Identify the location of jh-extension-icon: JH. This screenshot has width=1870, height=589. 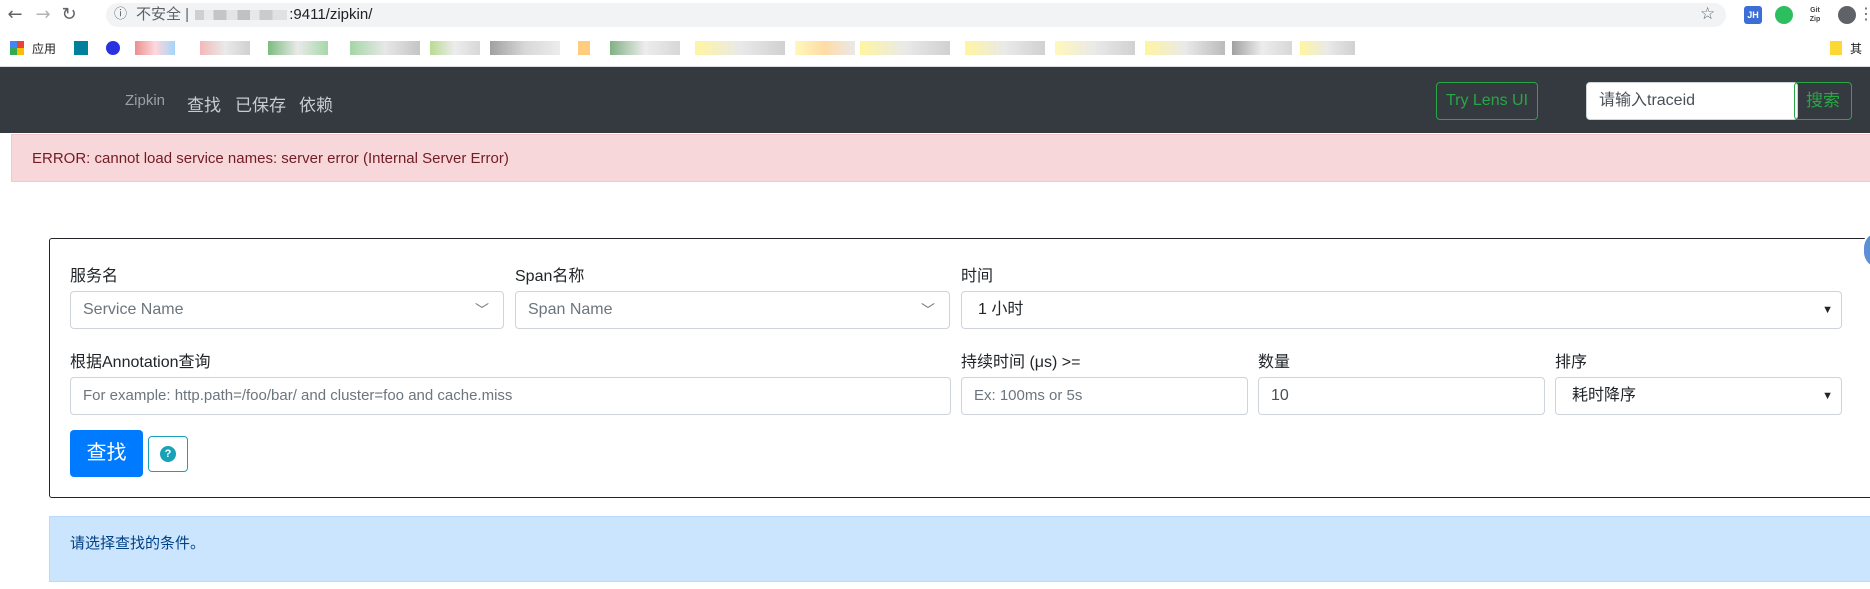
(1753, 15).